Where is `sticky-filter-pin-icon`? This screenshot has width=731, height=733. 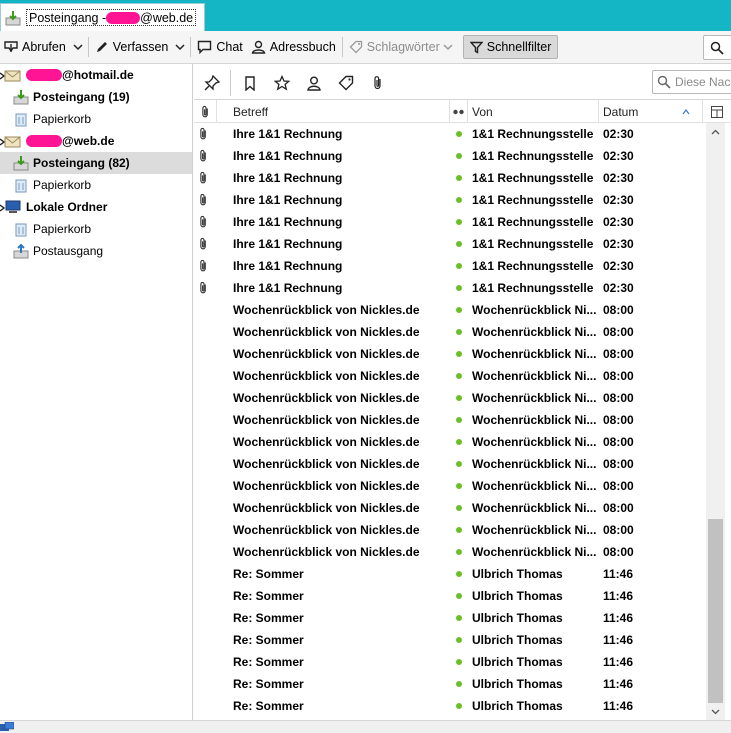
sticky-filter-pin-icon is located at coordinates (212, 83).